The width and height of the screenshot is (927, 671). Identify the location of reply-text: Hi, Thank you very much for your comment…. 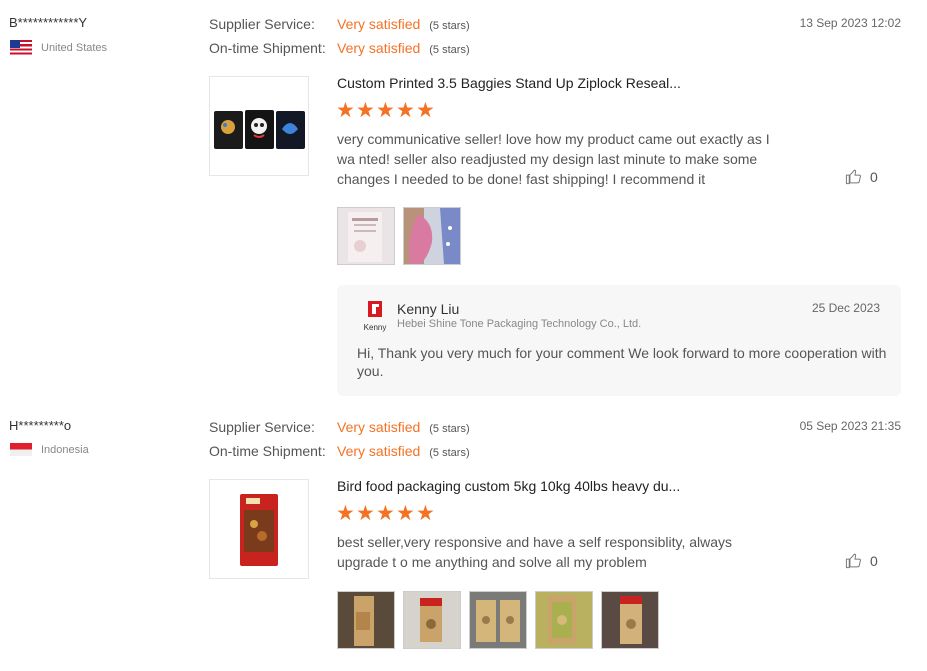
(622, 362).